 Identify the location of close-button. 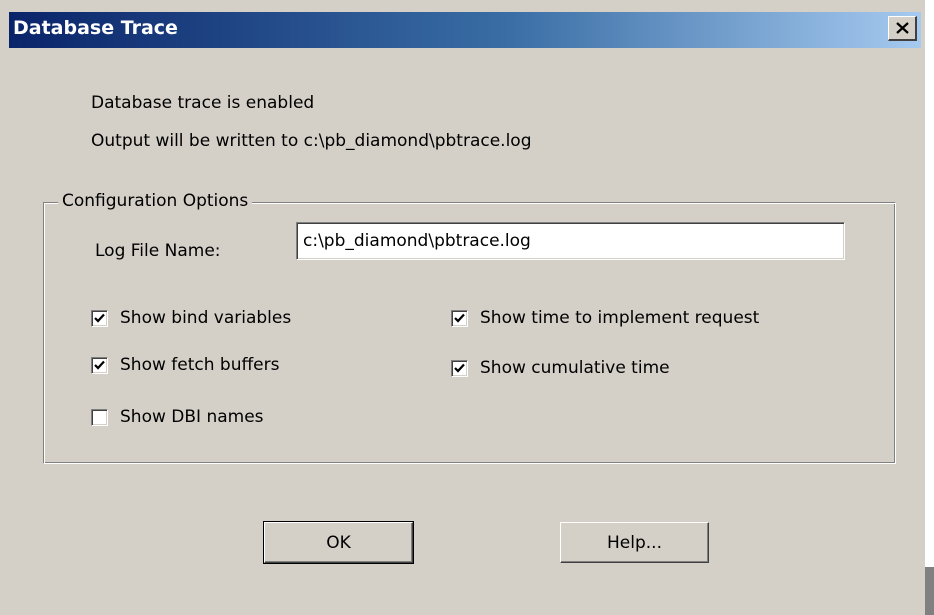
(902, 28).